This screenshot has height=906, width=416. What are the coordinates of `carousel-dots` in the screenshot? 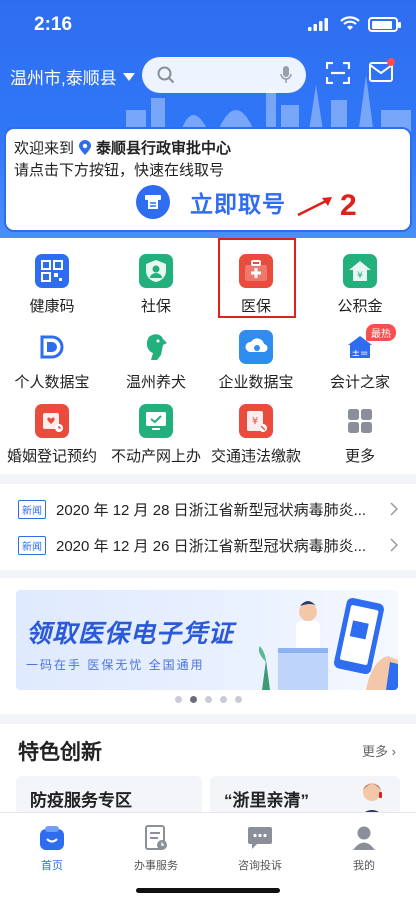 It's located at (208, 699).